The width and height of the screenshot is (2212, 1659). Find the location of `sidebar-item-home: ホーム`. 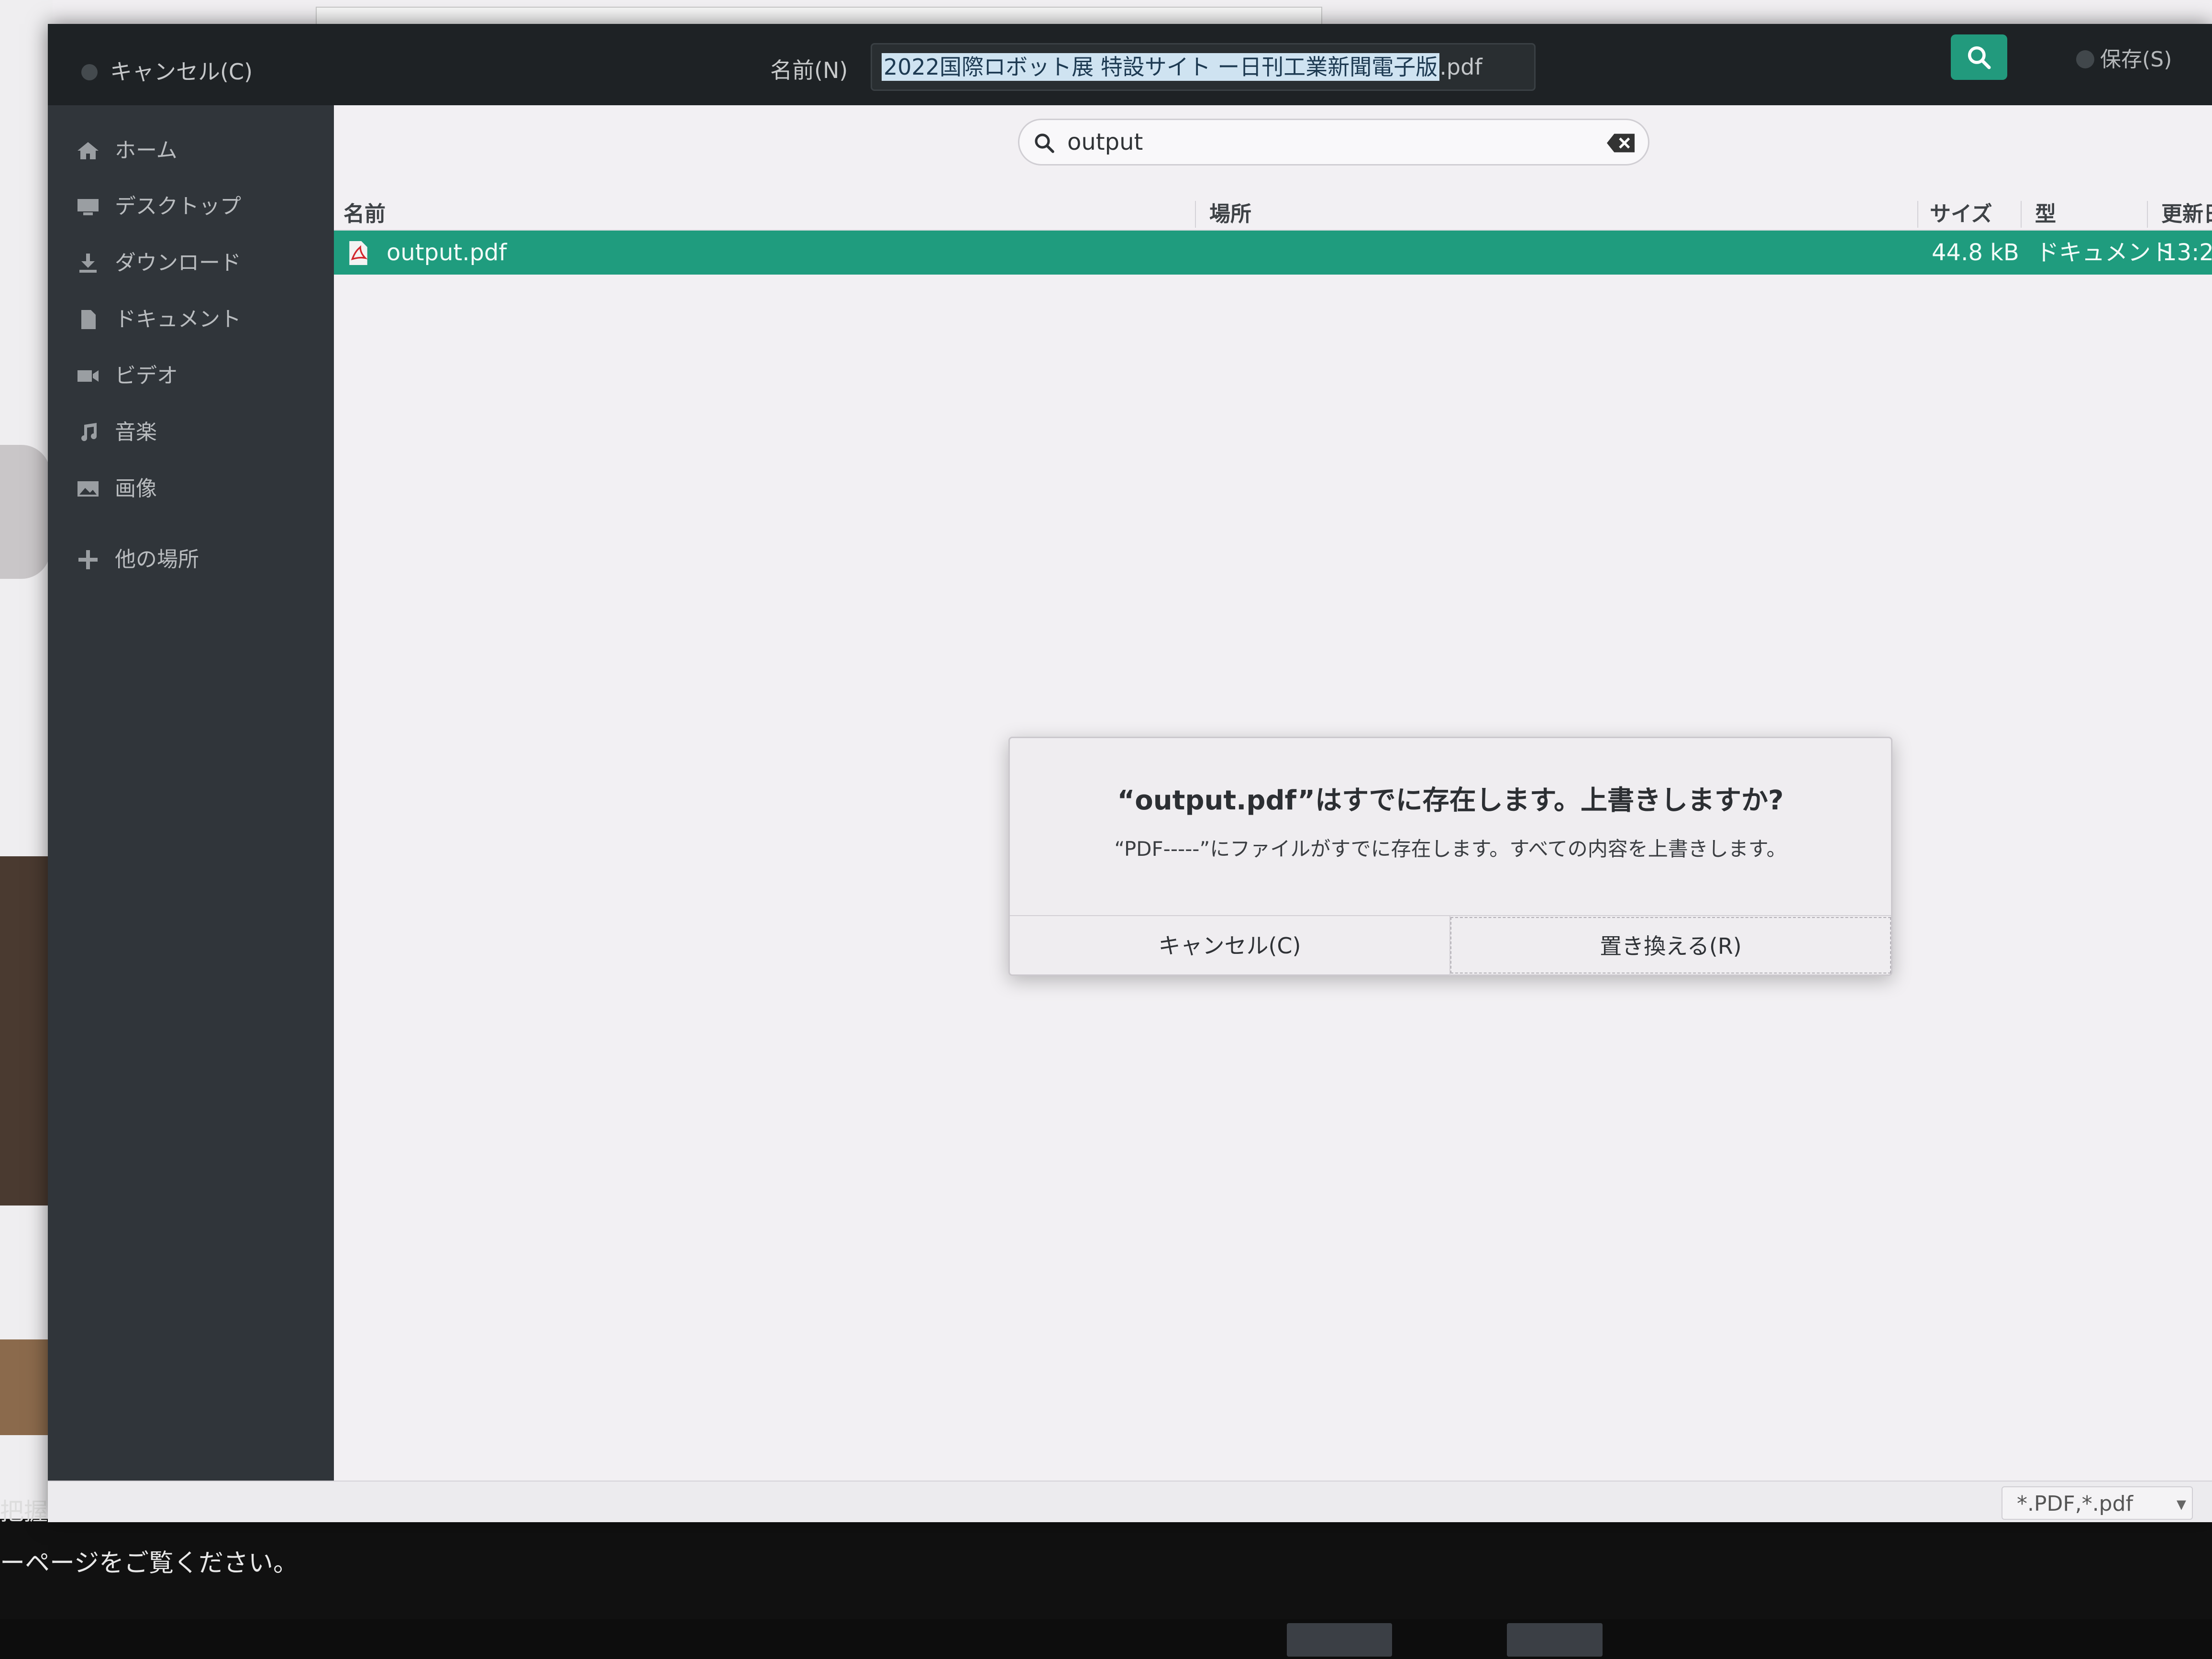

sidebar-item-home: ホーム is located at coordinates (127, 151).